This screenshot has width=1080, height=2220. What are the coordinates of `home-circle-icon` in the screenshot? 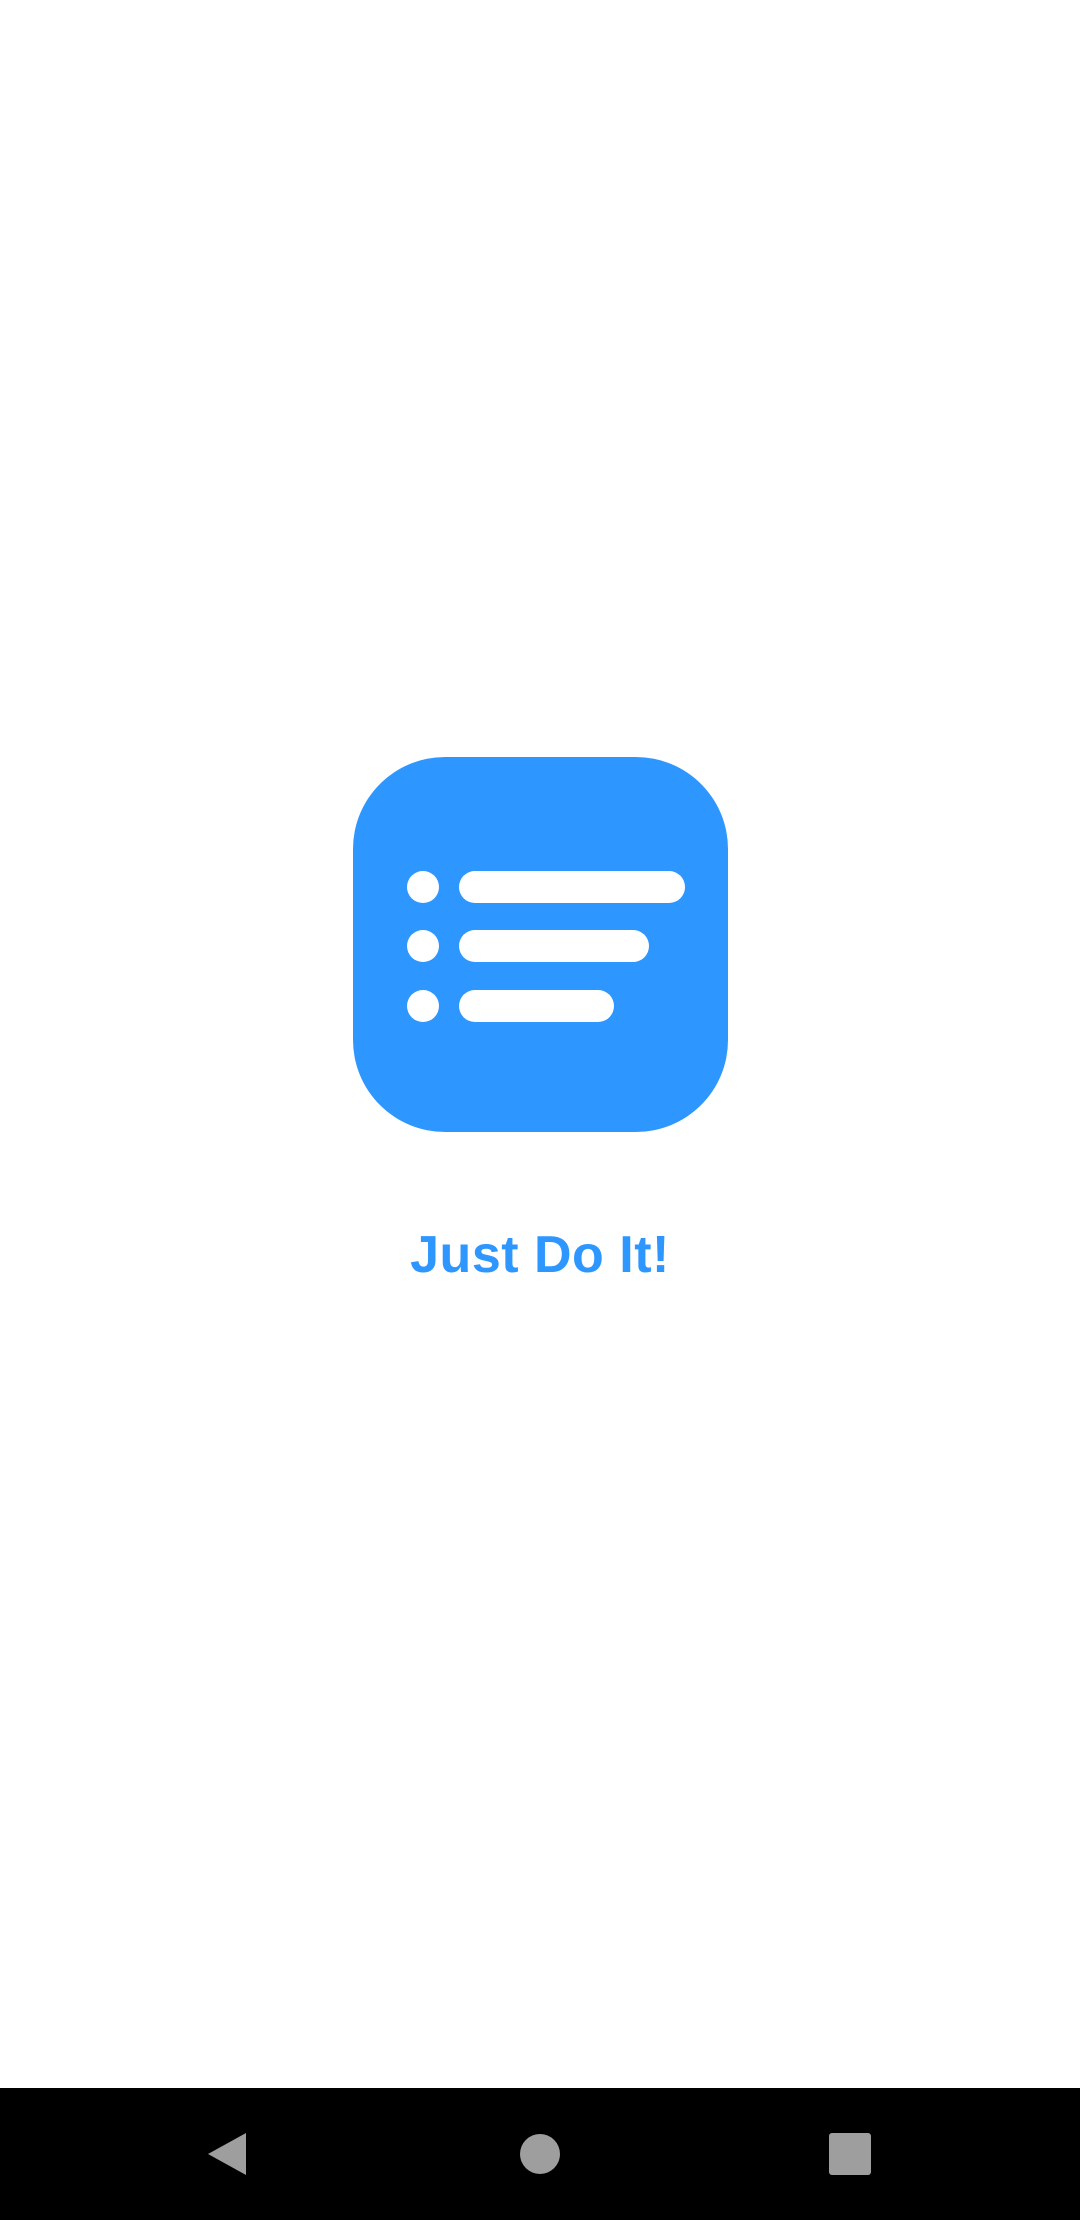 It's located at (540, 2154).